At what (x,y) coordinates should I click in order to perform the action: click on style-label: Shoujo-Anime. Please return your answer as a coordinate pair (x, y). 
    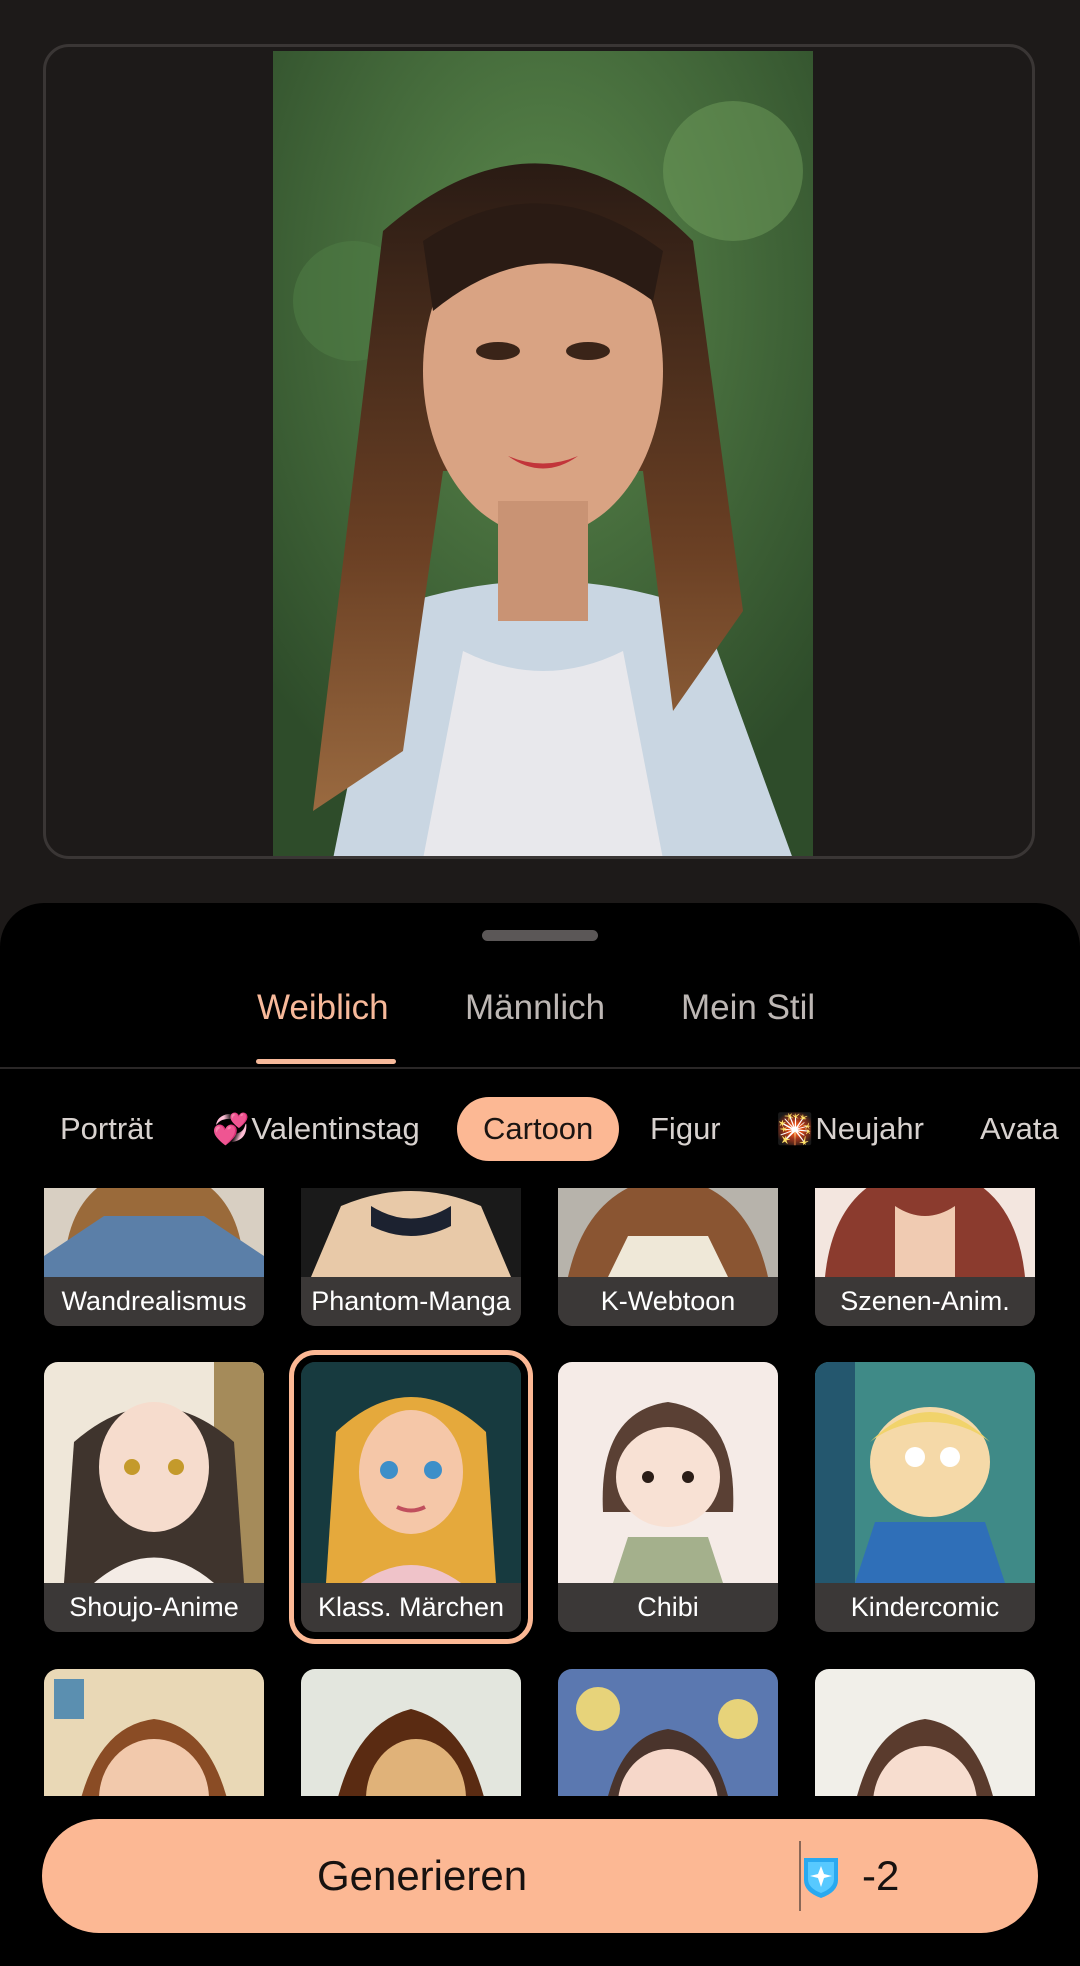
    Looking at the image, I should click on (154, 1607).